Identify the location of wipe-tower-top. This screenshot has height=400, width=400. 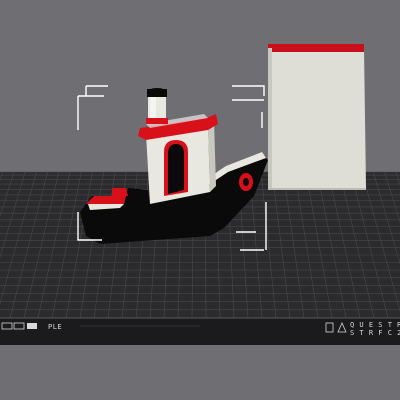
(316, 48).